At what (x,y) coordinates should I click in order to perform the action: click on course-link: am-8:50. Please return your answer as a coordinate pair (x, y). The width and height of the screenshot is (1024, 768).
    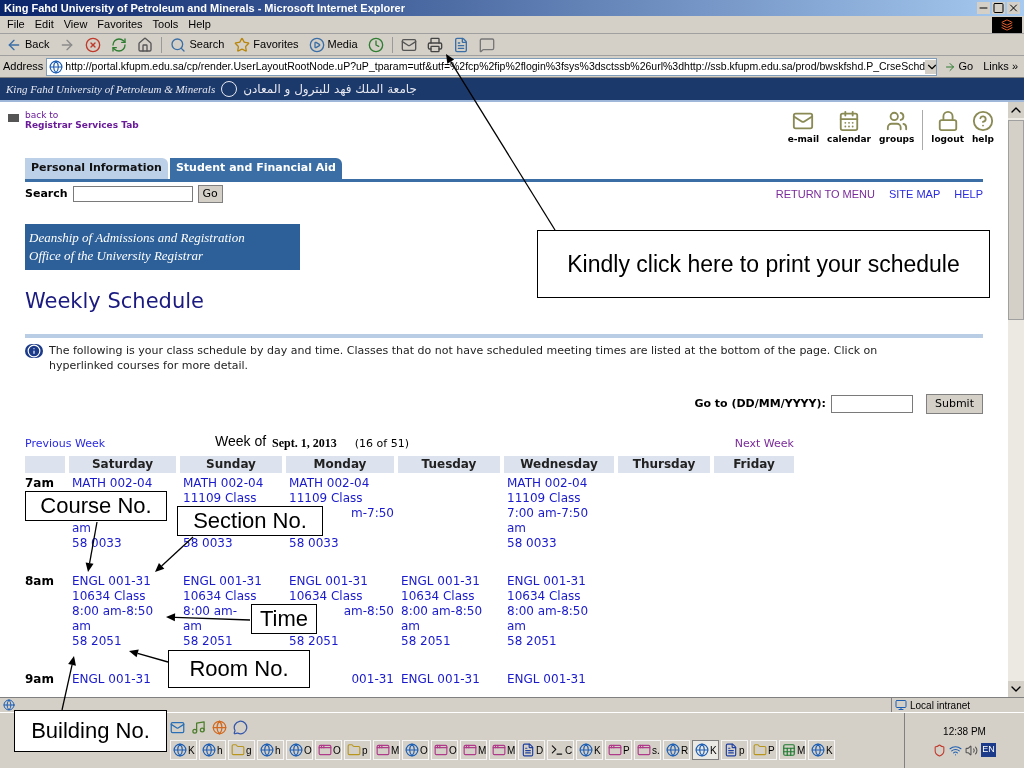
    Looking at the image, I should click on (368, 611).